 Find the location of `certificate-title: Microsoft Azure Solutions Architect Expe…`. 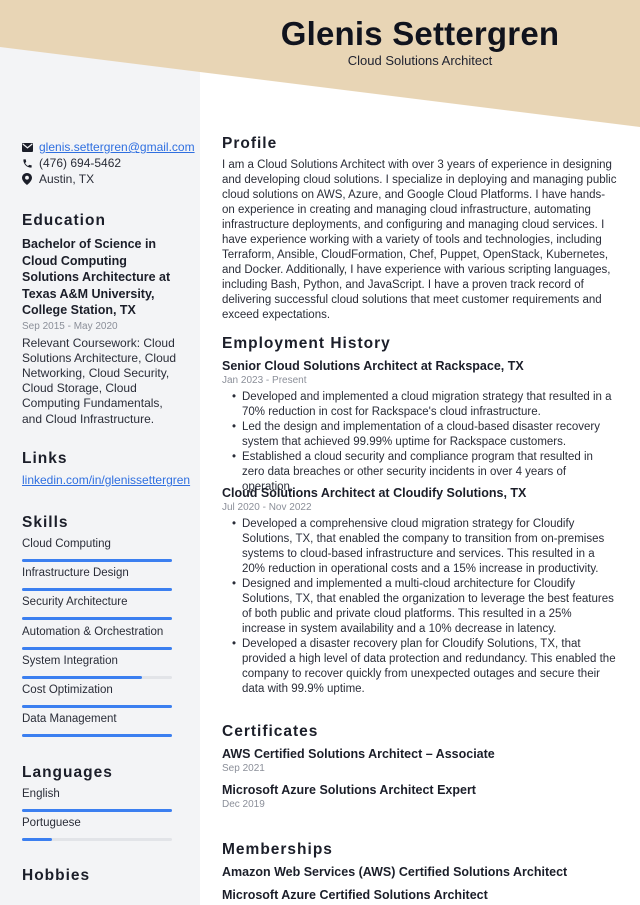

certificate-title: Microsoft Azure Solutions Architect Expe… is located at coordinates (349, 790).